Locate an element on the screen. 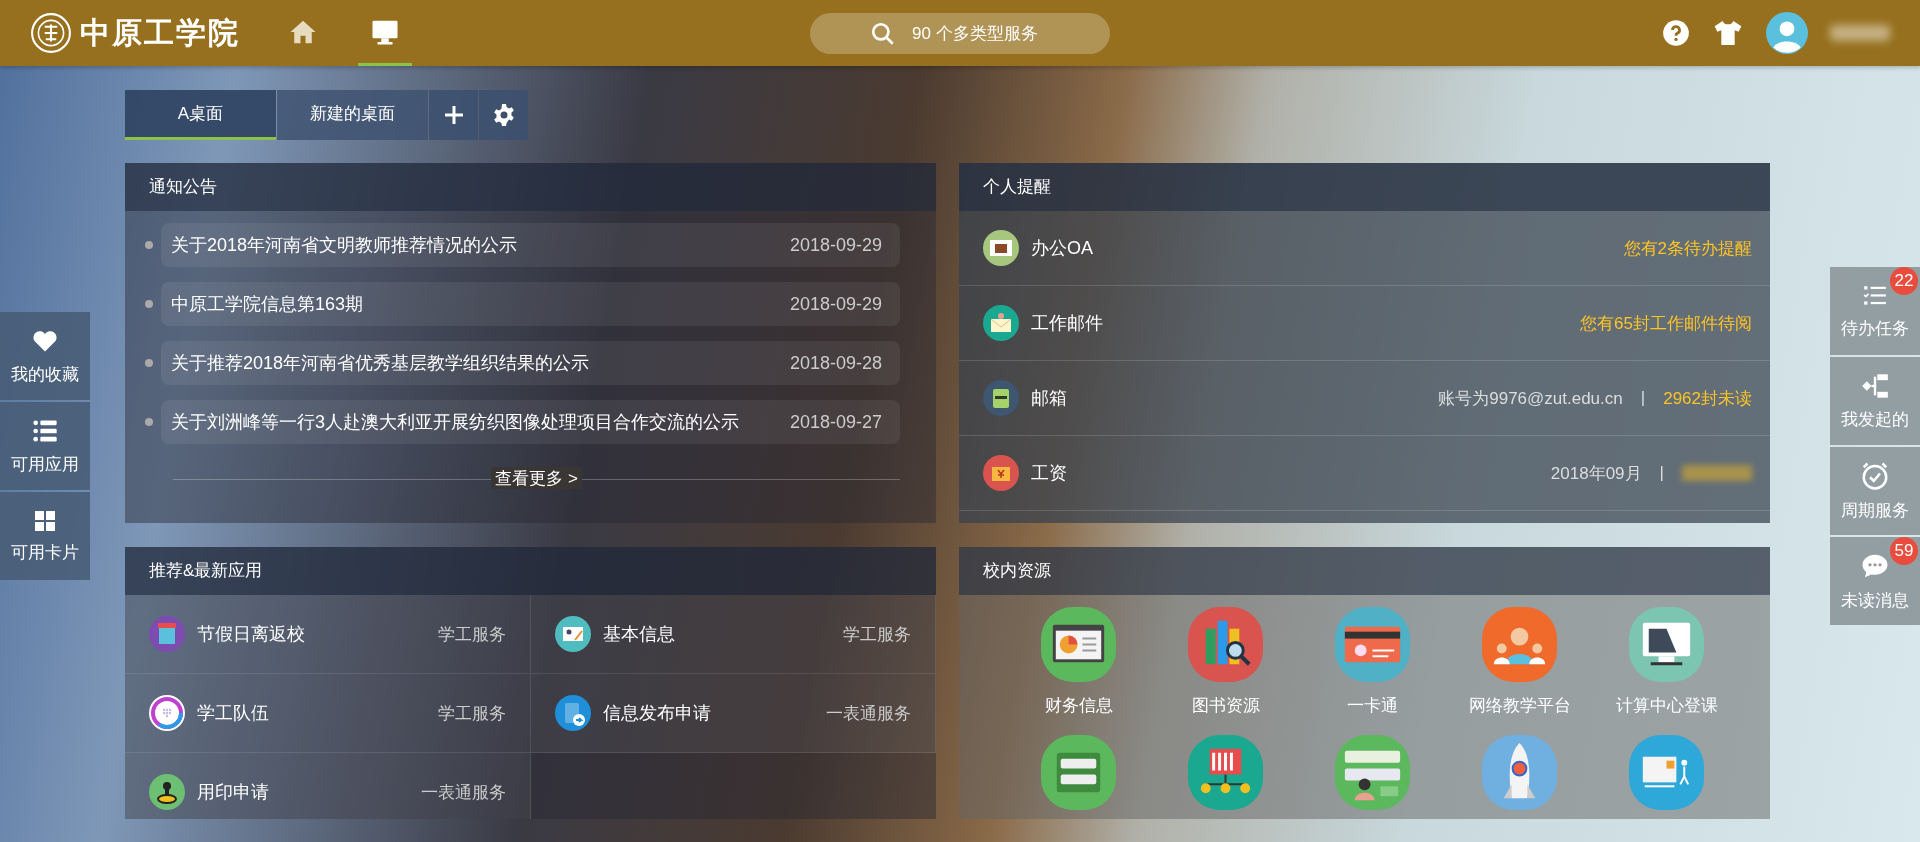  app-name: 学工队伍 is located at coordinates (233, 713).